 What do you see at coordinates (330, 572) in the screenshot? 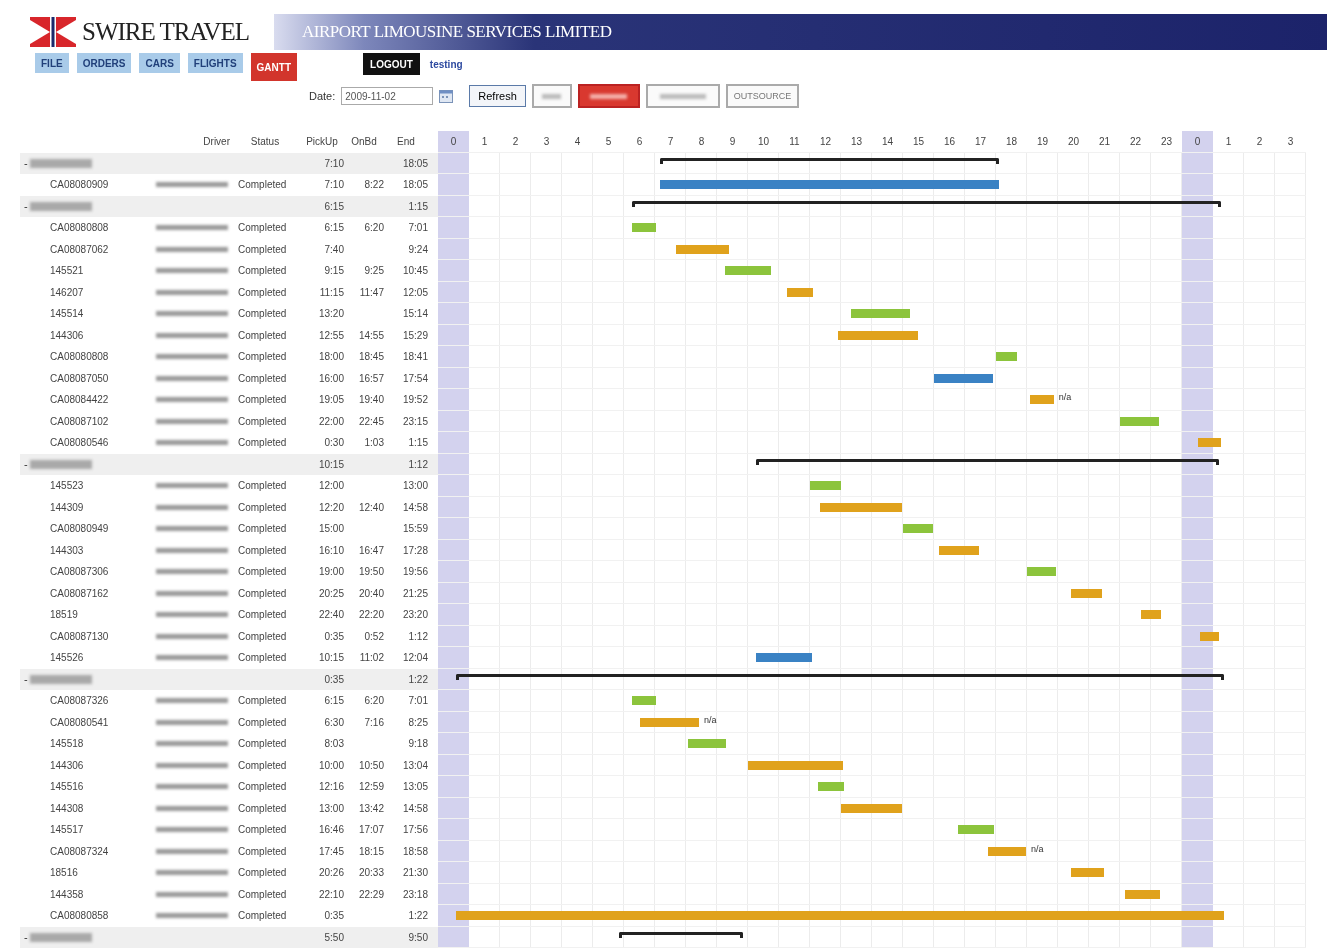
I see `pickup-time: 19:00` at bounding box center [330, 572].